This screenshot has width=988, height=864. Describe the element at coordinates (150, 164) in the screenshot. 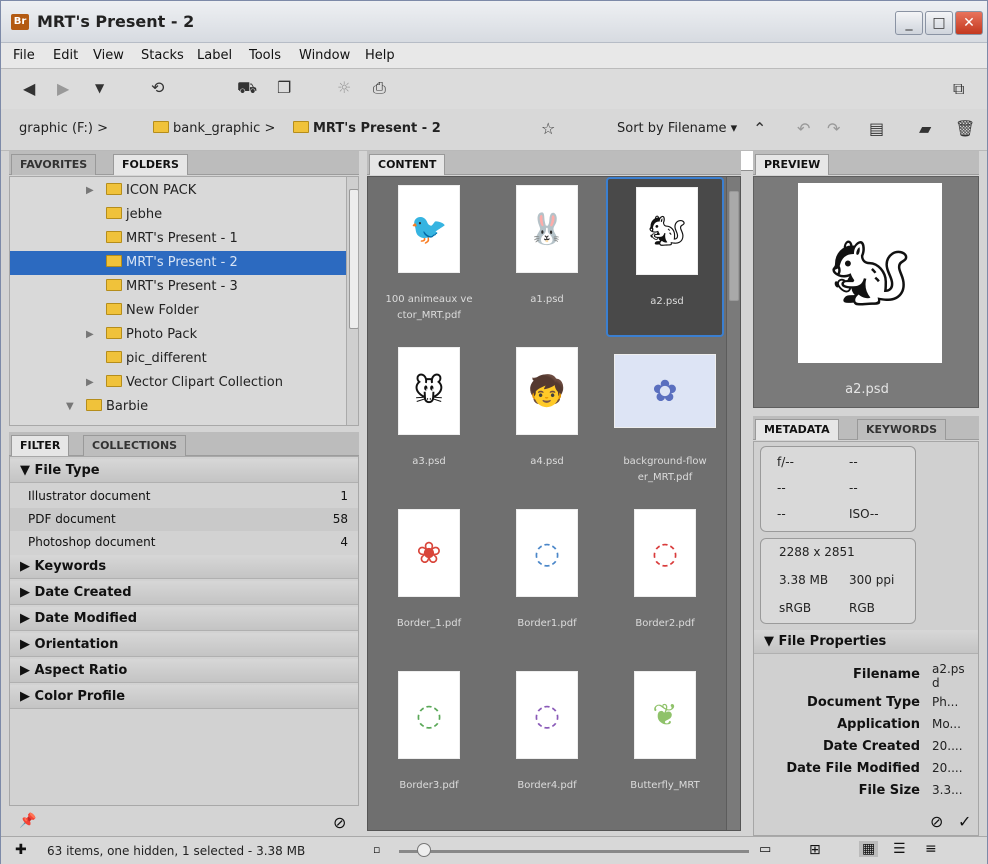

I see `tab-folders: FOLDERS` at that location.